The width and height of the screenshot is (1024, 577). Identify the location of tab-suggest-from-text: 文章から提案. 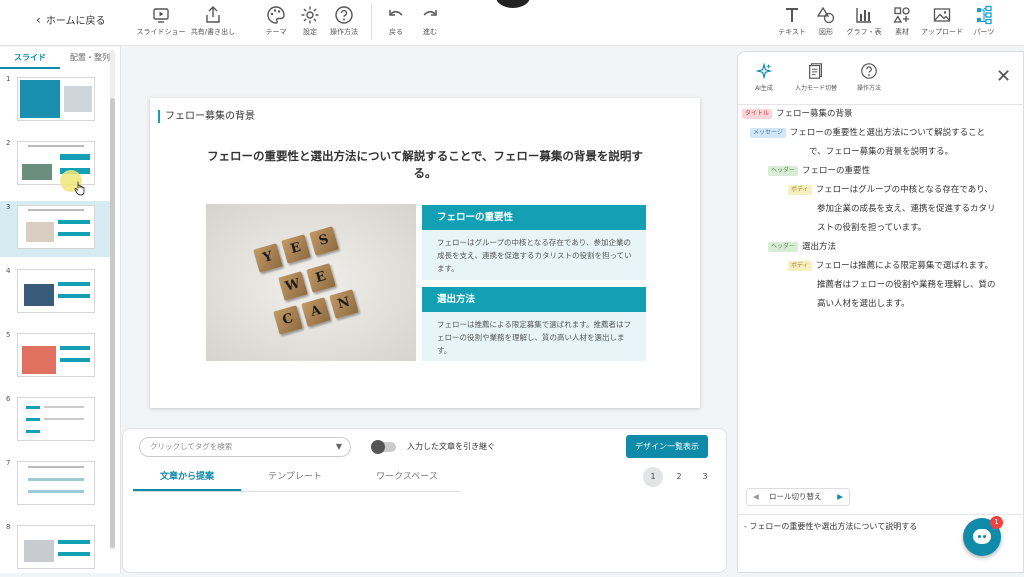
(187, 480).